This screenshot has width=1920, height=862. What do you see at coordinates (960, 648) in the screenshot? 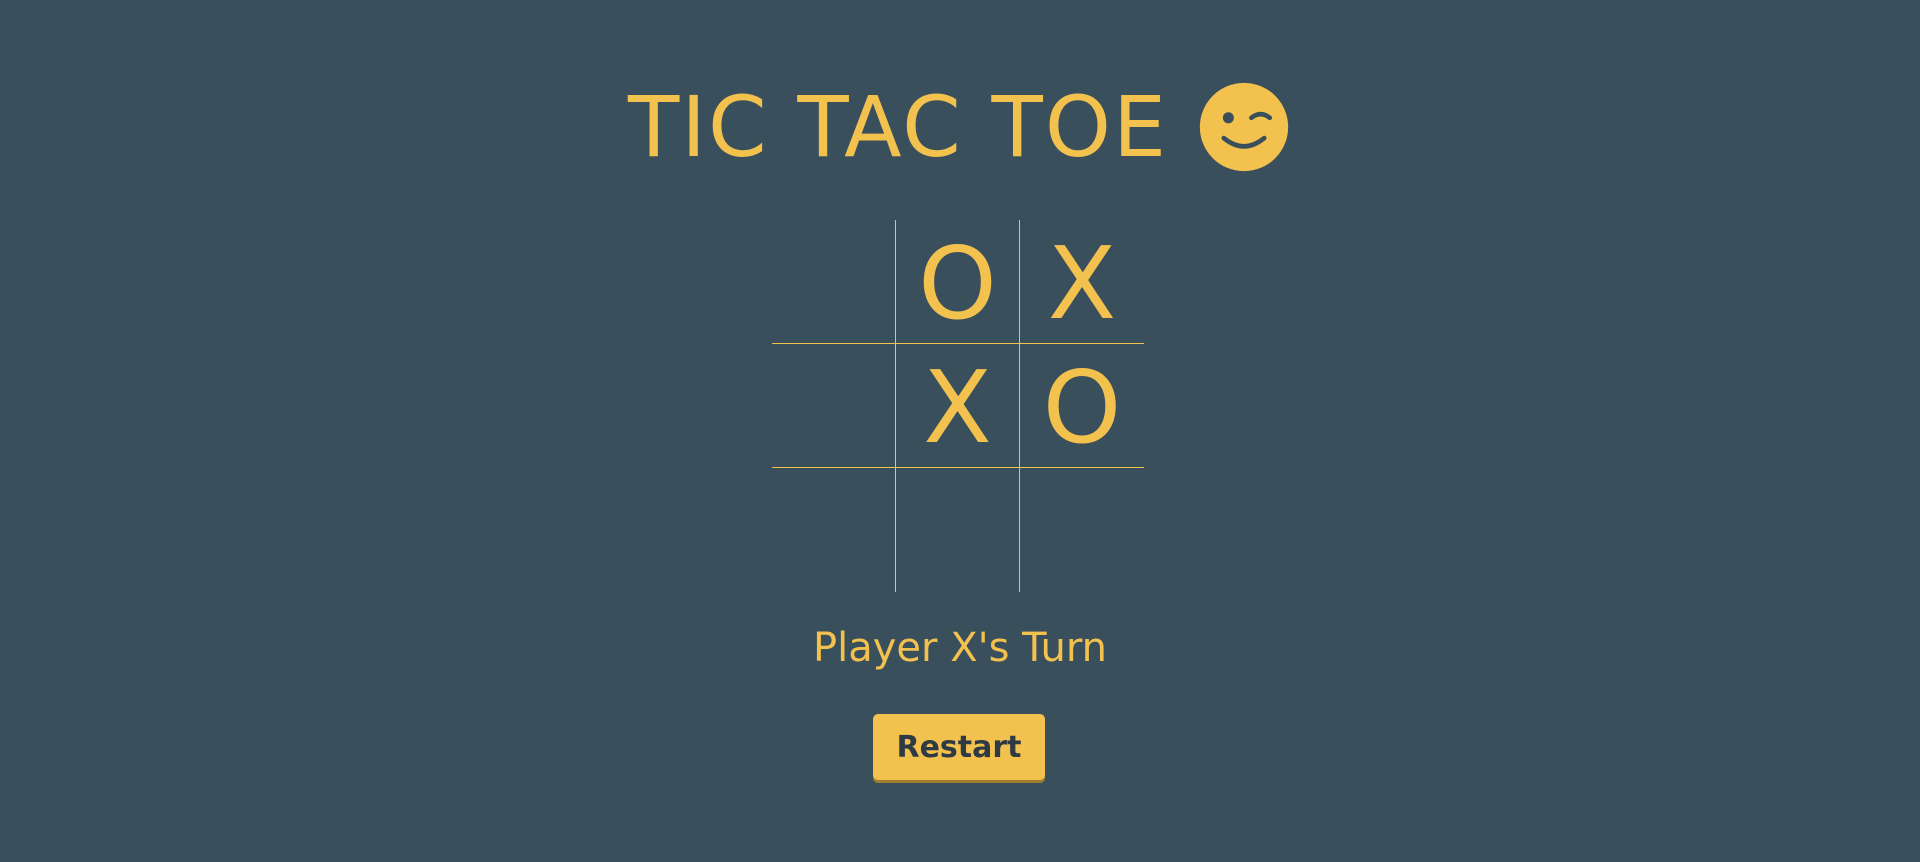
I see `turn-status: Player X's Turn` at bounding box center [960, 648].